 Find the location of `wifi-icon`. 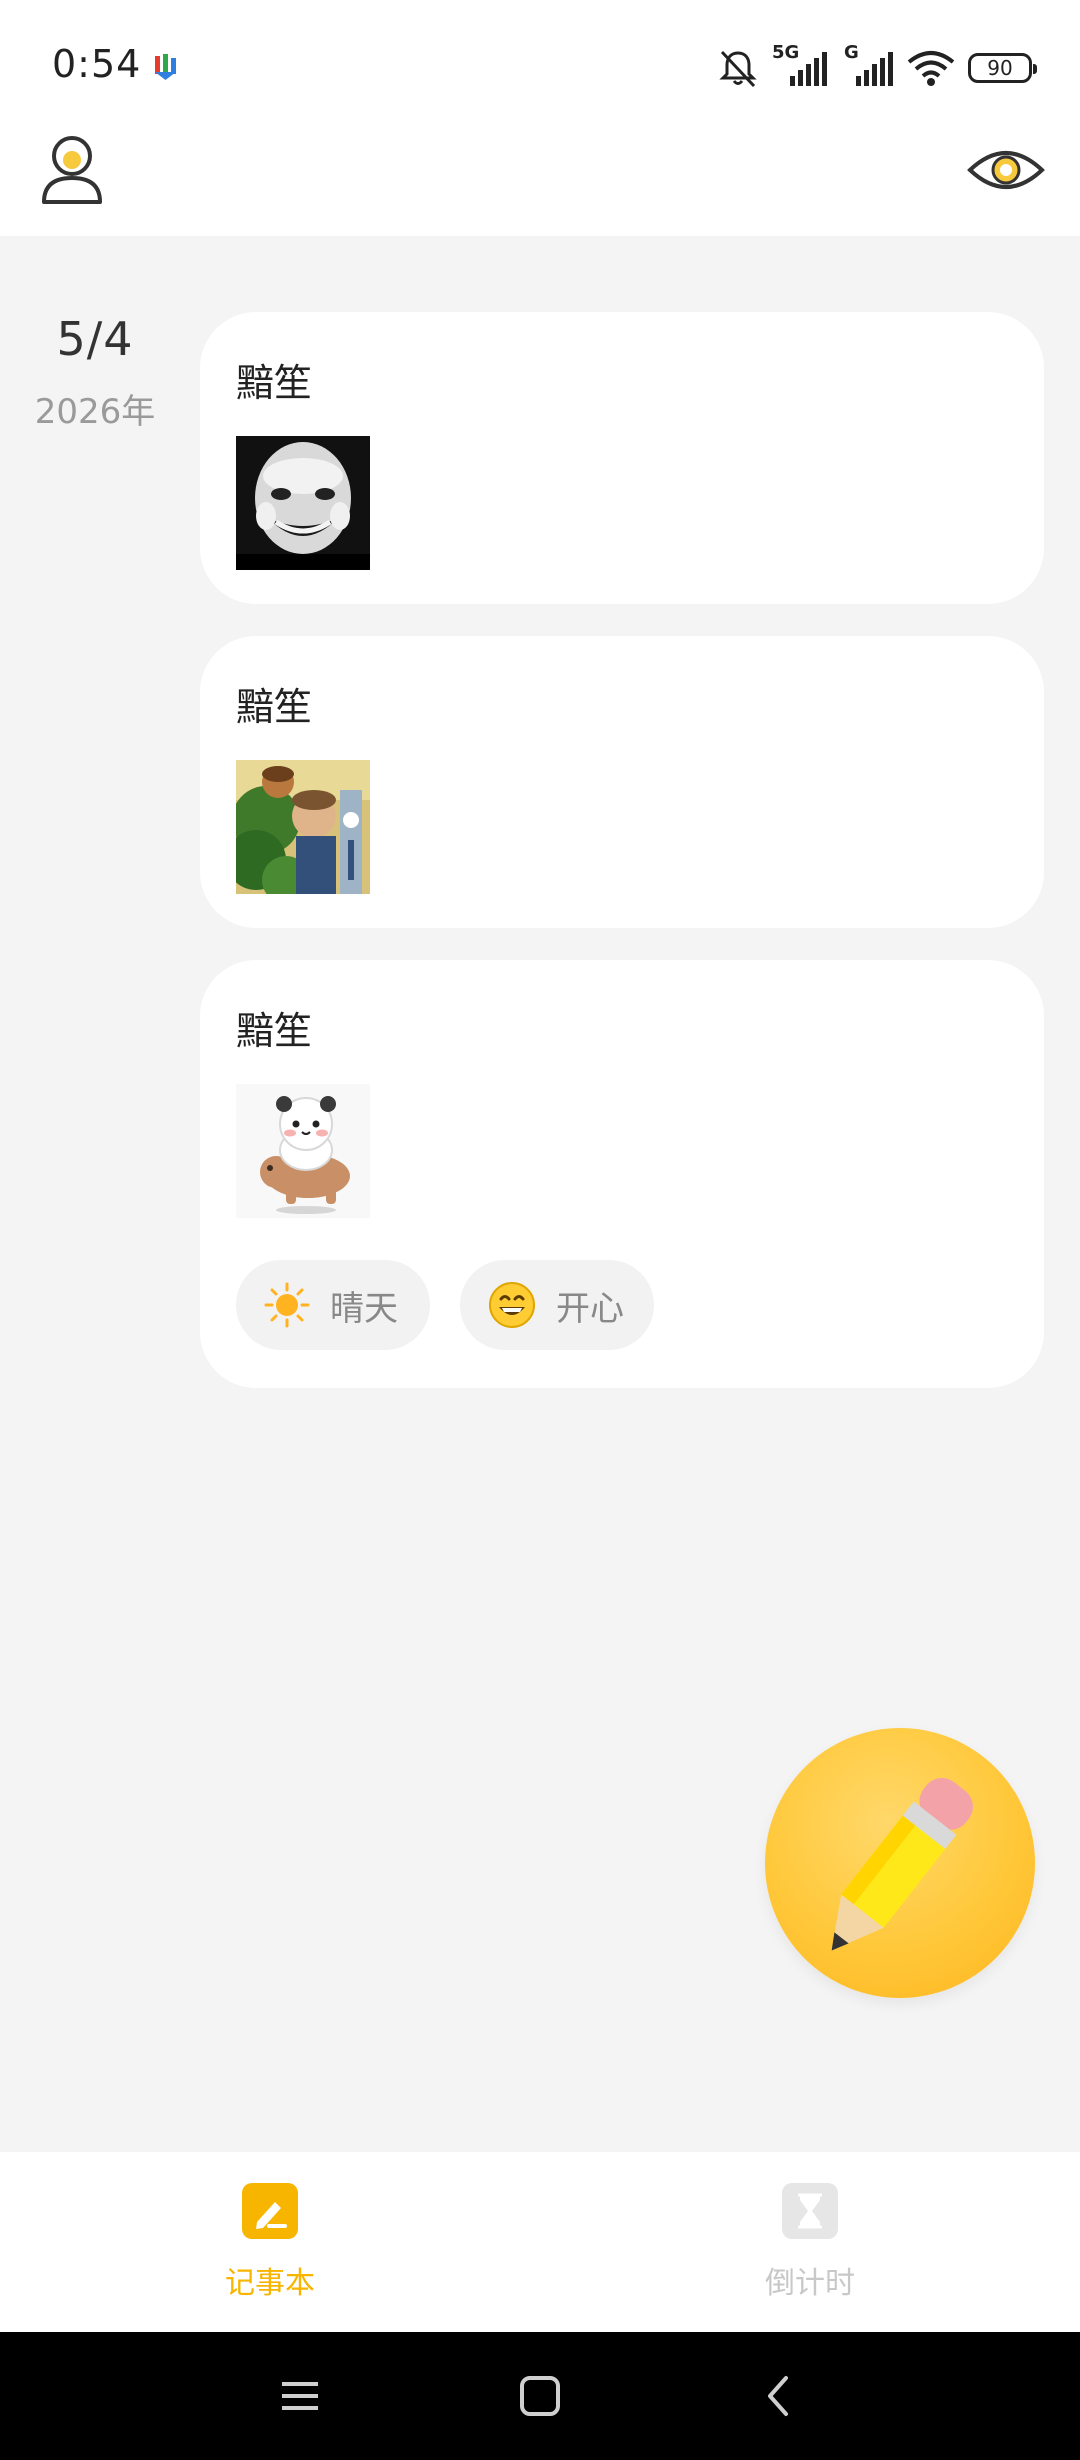

wifi-icon is located at coordinates (931, 68).